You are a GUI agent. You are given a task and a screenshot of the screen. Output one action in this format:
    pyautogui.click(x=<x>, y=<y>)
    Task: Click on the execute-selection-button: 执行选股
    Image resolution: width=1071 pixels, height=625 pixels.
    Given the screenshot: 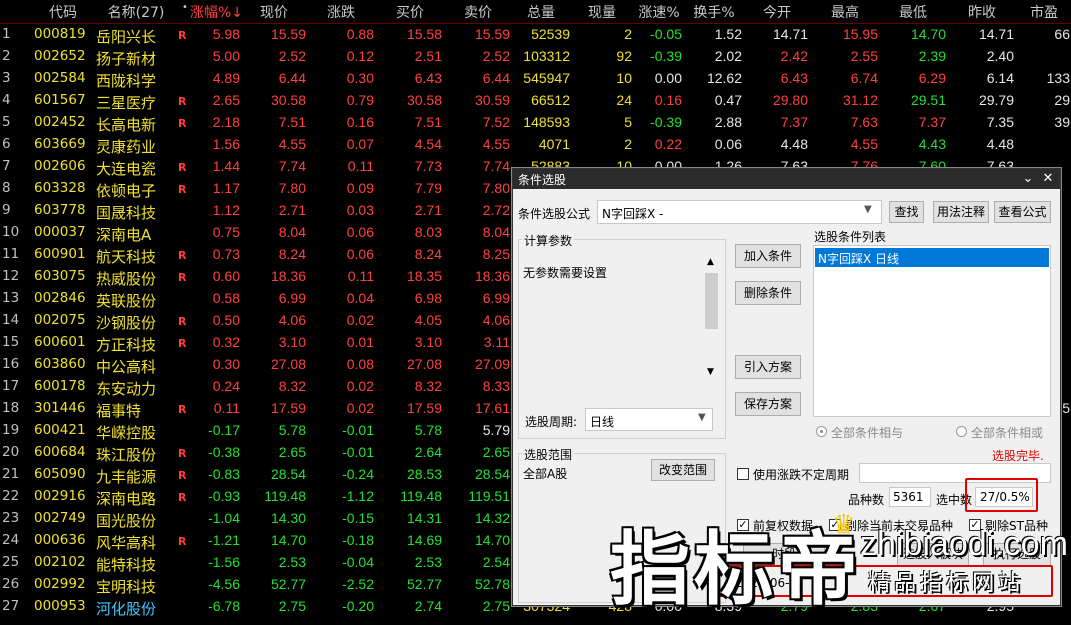 What is the action you would take?
    pyautogui.click(x=1017, y=555)
    